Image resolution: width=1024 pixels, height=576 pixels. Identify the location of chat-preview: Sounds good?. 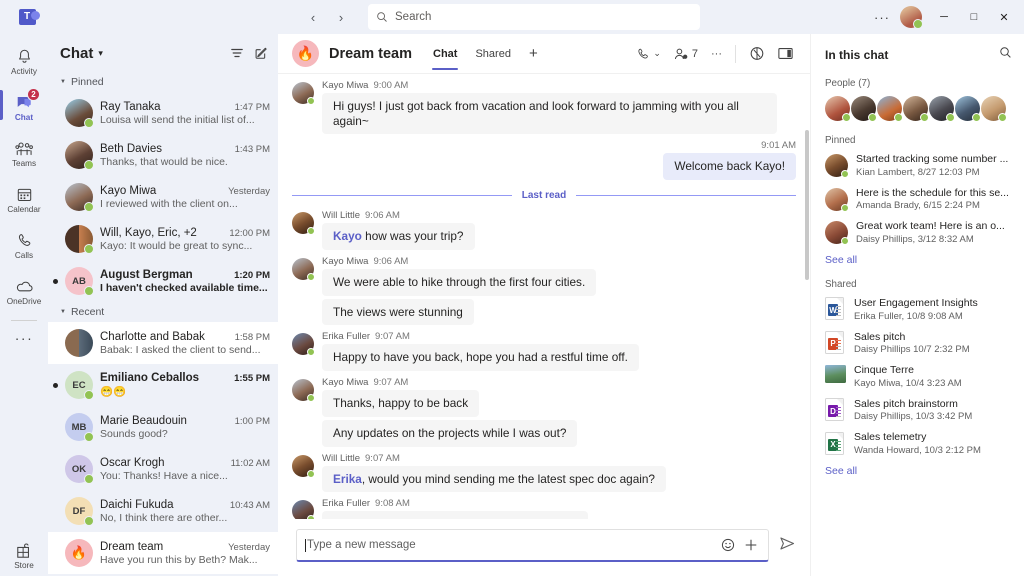
(134, 433).